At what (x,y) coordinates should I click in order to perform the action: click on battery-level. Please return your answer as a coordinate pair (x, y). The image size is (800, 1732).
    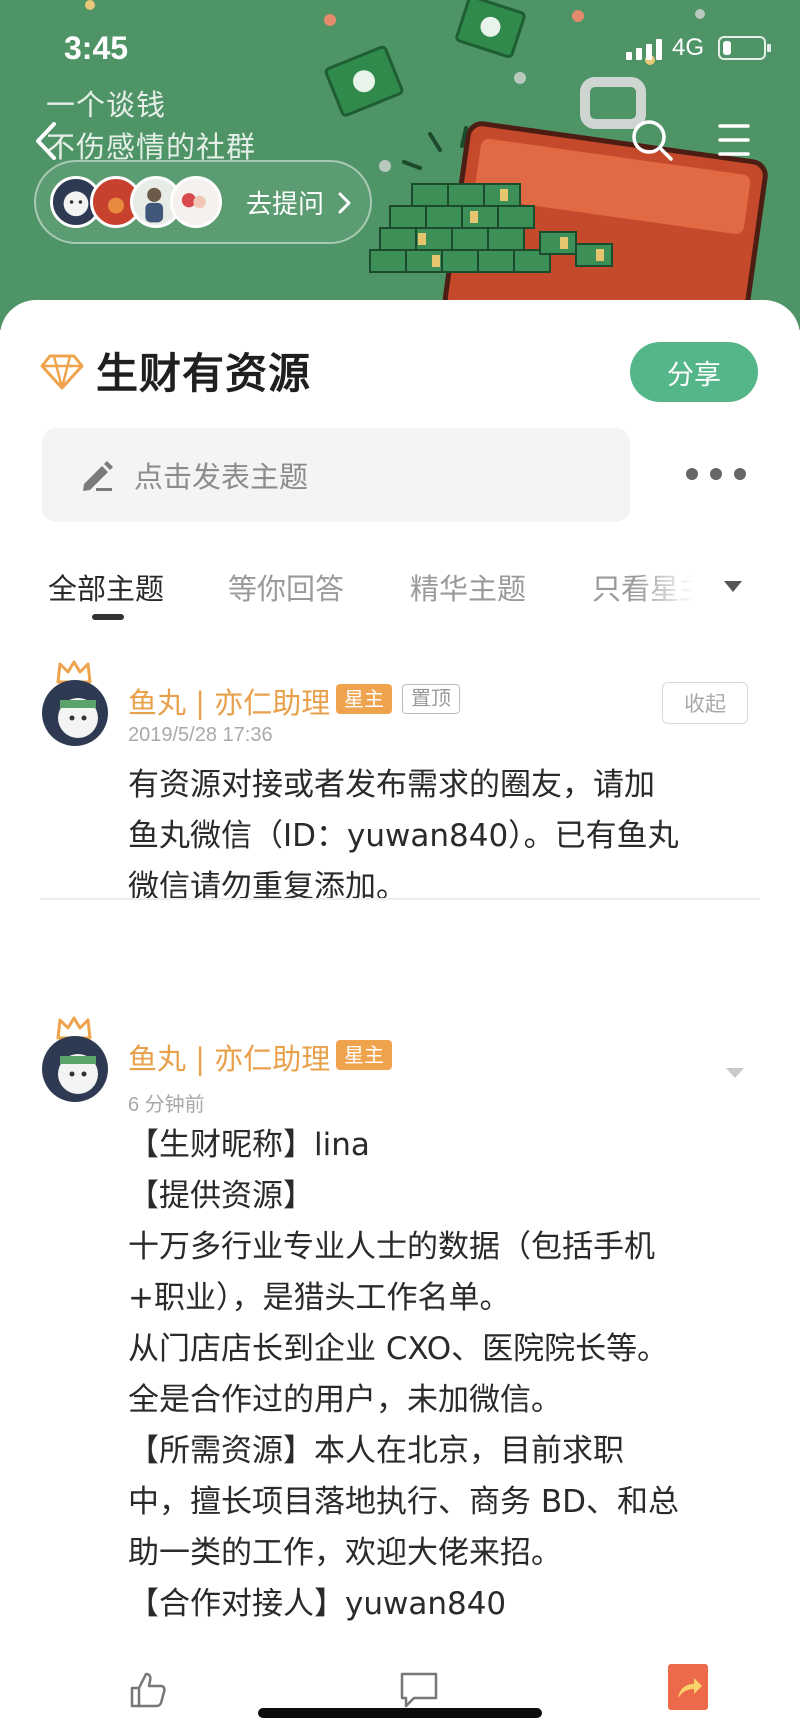
    Looking at the image, I should click on (727, 48).